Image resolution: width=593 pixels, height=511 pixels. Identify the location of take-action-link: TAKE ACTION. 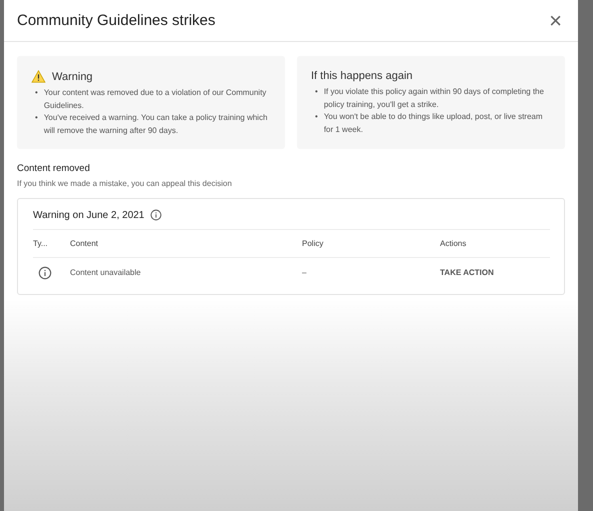
(495, 272).